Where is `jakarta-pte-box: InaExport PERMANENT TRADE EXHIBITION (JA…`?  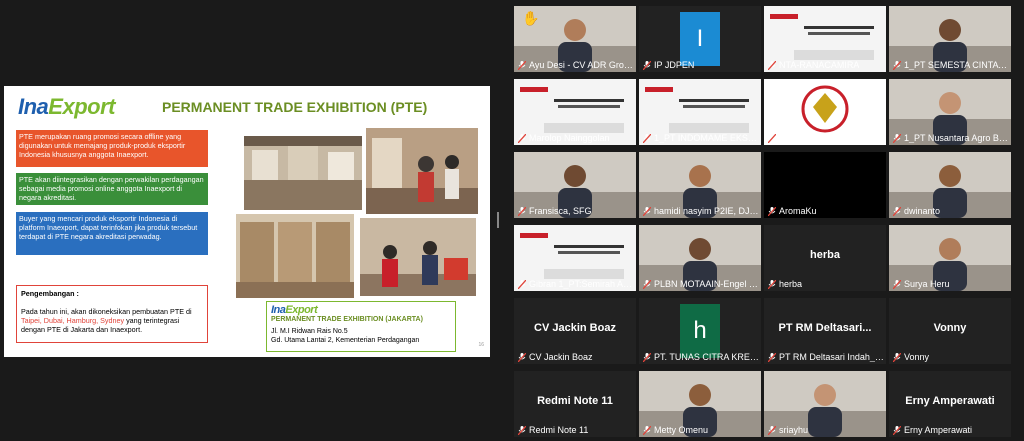 jakarta-pte-box: InaExport PERMANENT TRADE EXHIBITION (JA… is located at coordinates (361, 326).